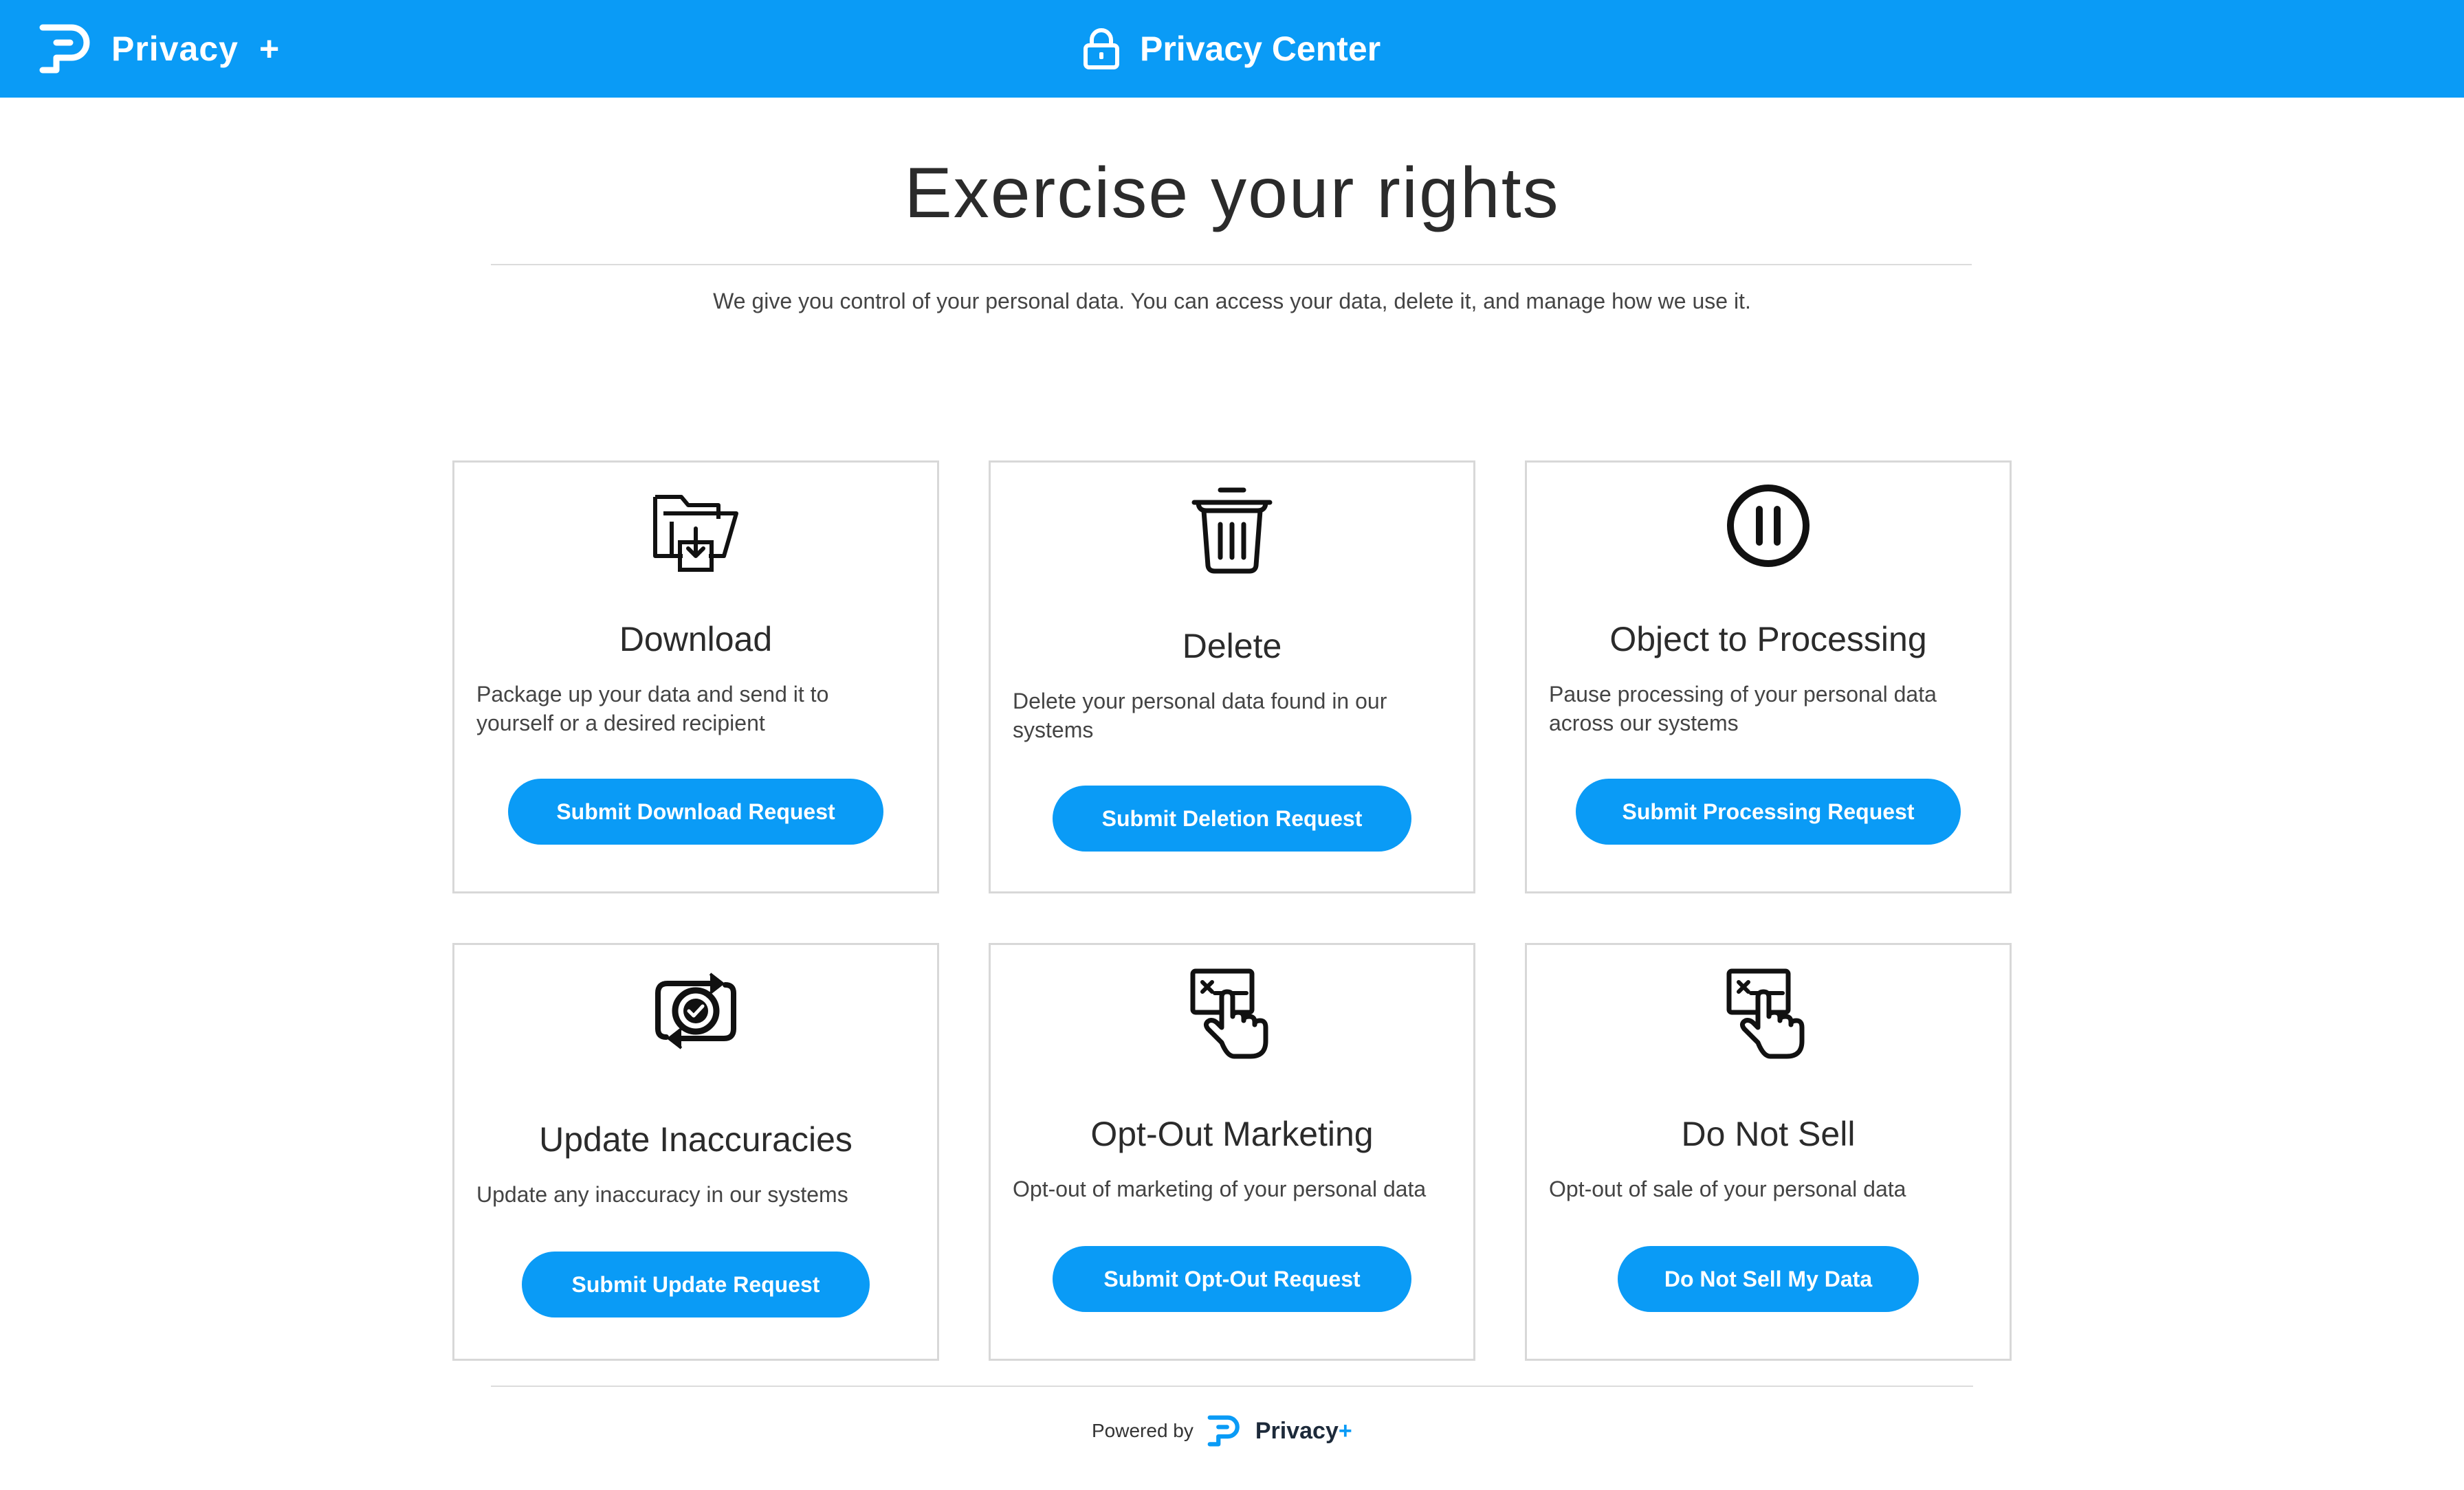  Describe the element at coordinates (1232, 193) in the screenshot. I see `page-title: Exercise your rights` at that location.